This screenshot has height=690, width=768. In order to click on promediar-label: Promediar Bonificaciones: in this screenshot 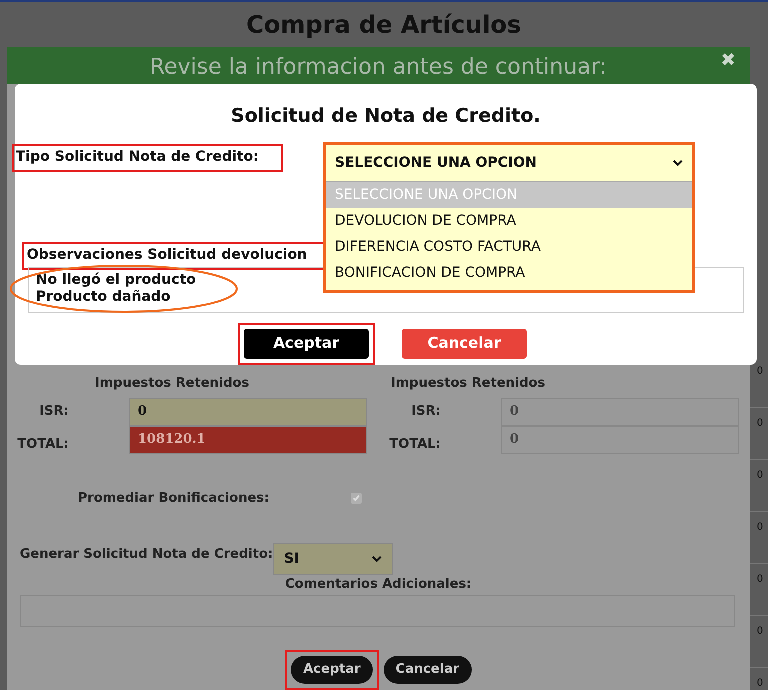, I will do `click(174, 499)`.